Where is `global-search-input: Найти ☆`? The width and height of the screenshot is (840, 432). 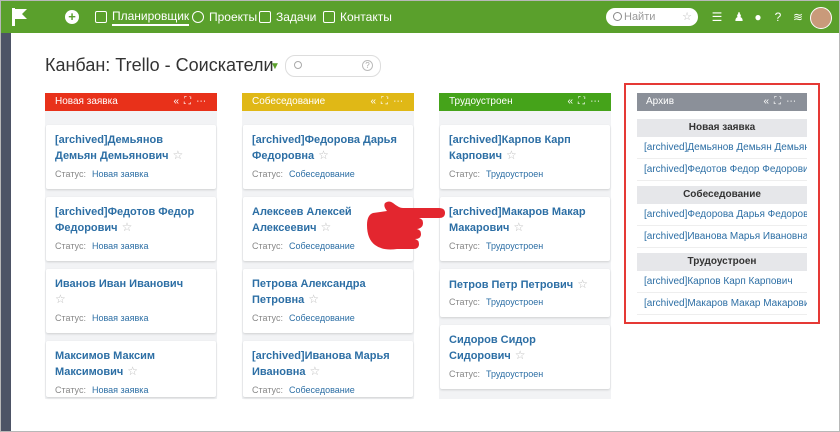 global-search-input: Найти ☆ is located at coordinates (652, 17).